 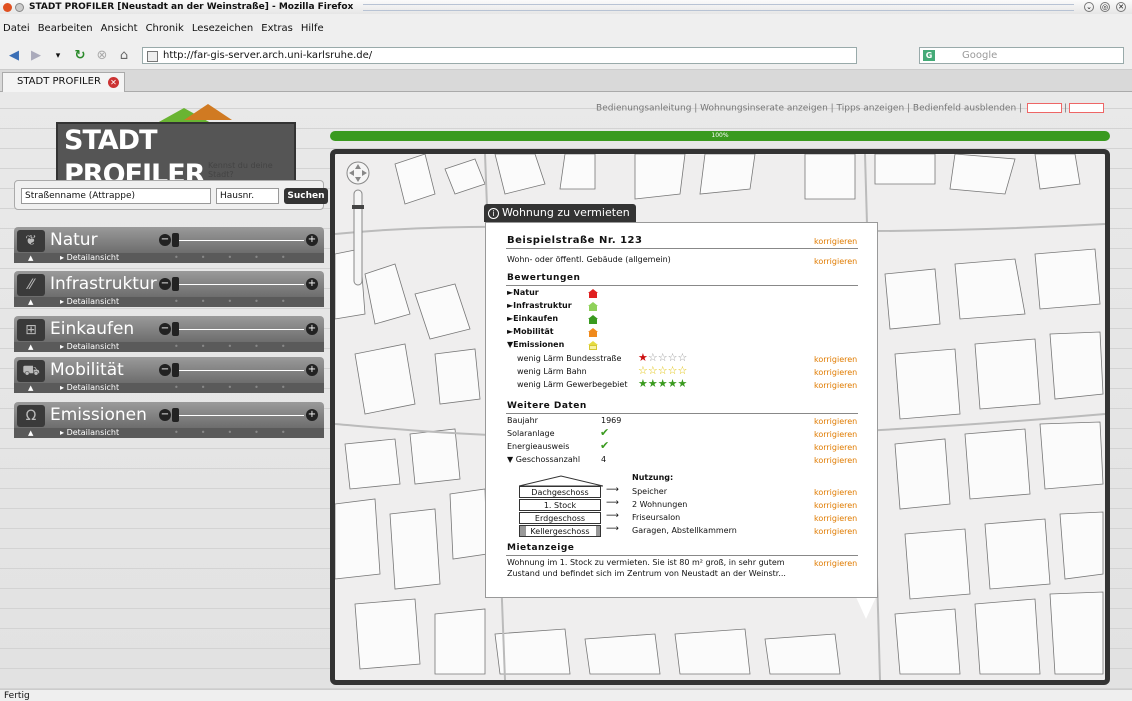 I want to click on window-menu-icon, so click(x=19, y=7).